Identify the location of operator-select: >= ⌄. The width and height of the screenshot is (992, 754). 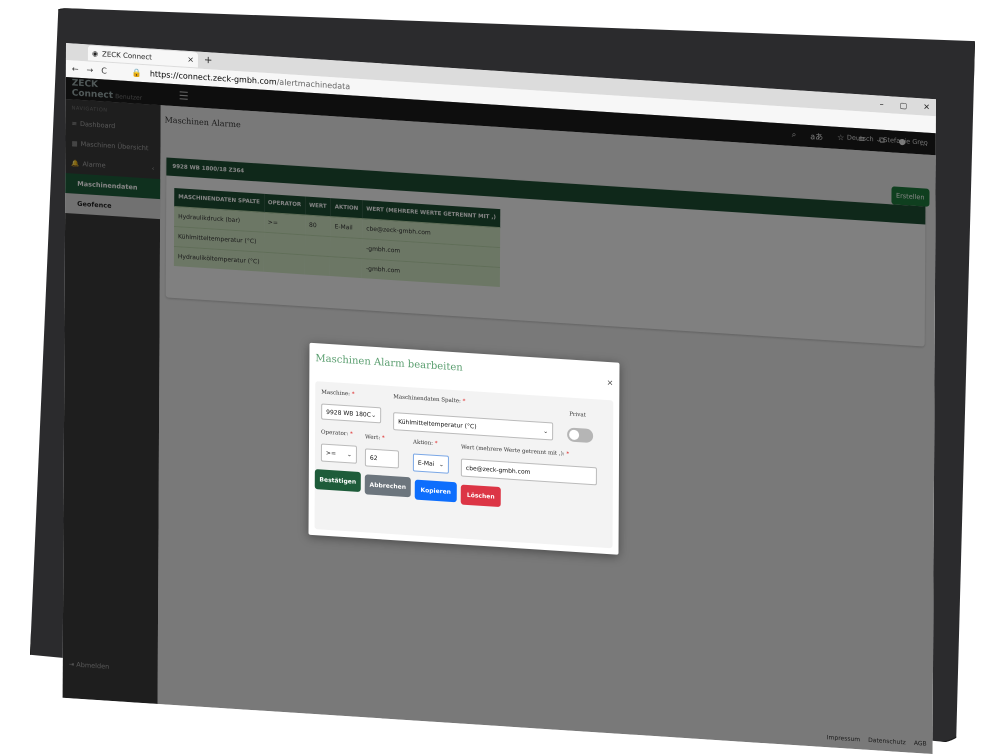
(338, 453).